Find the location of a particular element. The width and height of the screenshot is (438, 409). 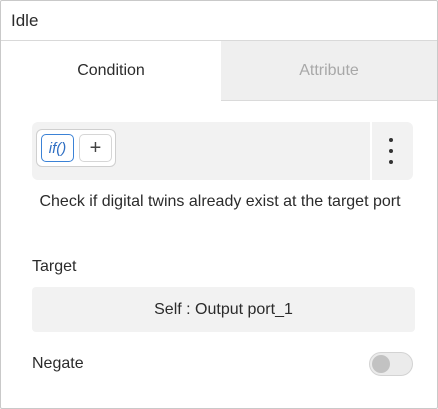

toolbar-divider is located at coordinates (371, 151).